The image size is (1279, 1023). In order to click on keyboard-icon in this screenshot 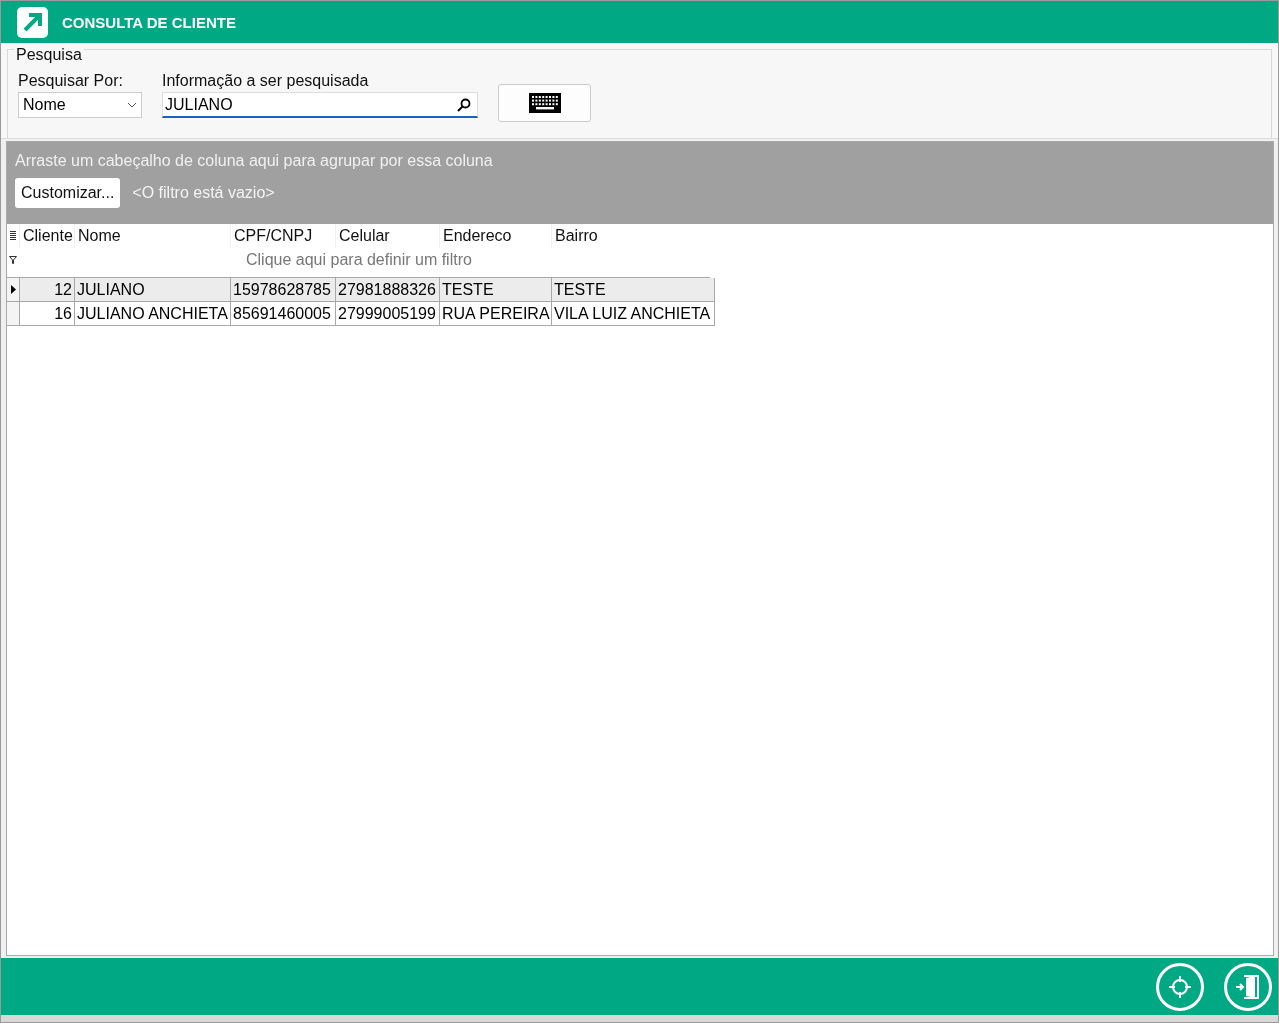, I will do `click(544, 103)`.